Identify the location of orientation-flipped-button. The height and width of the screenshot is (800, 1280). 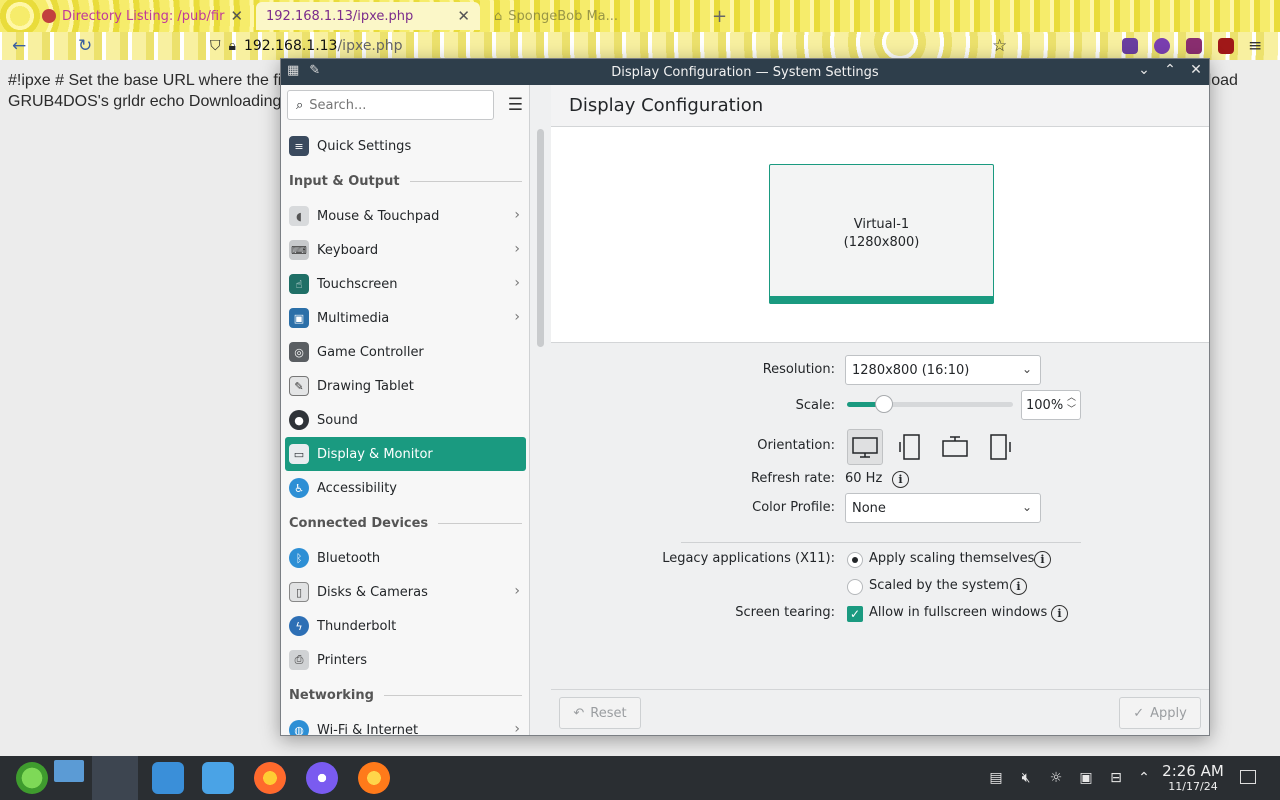
(955, 447).